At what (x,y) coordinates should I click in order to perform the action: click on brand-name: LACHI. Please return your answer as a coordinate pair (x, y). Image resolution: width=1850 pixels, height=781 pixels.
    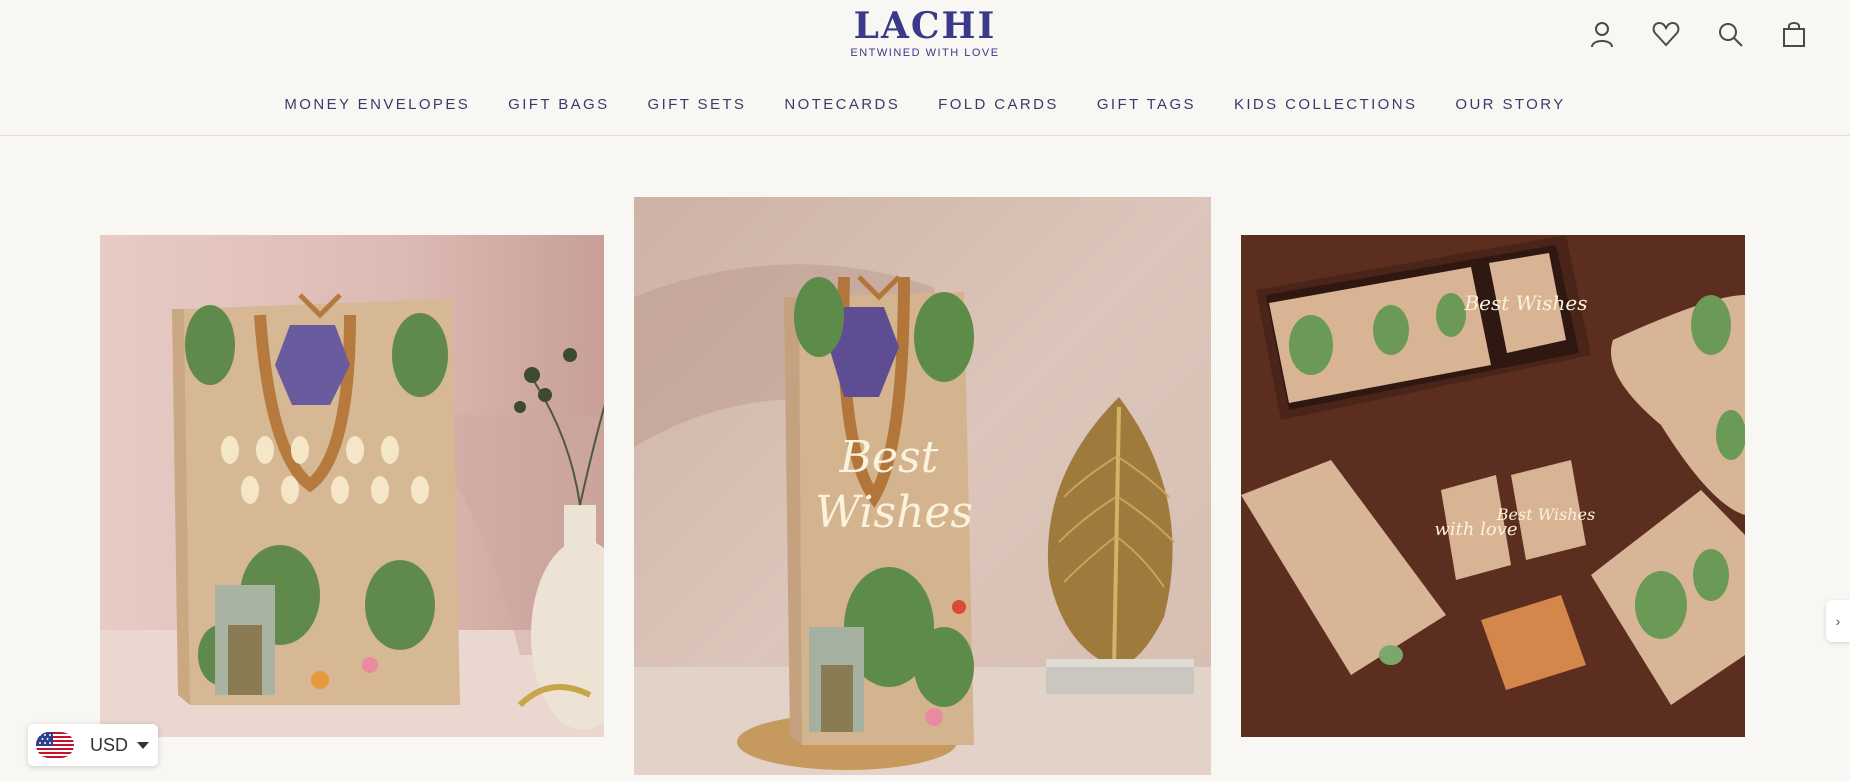
    Looking at the image, I should click on (925, 26).